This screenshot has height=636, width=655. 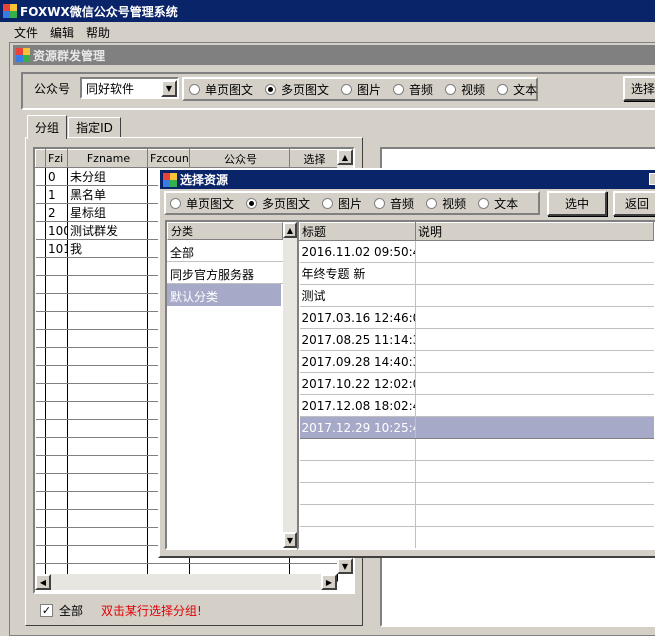 I want to click on col-select: 选择, so click(x=313, y=158).